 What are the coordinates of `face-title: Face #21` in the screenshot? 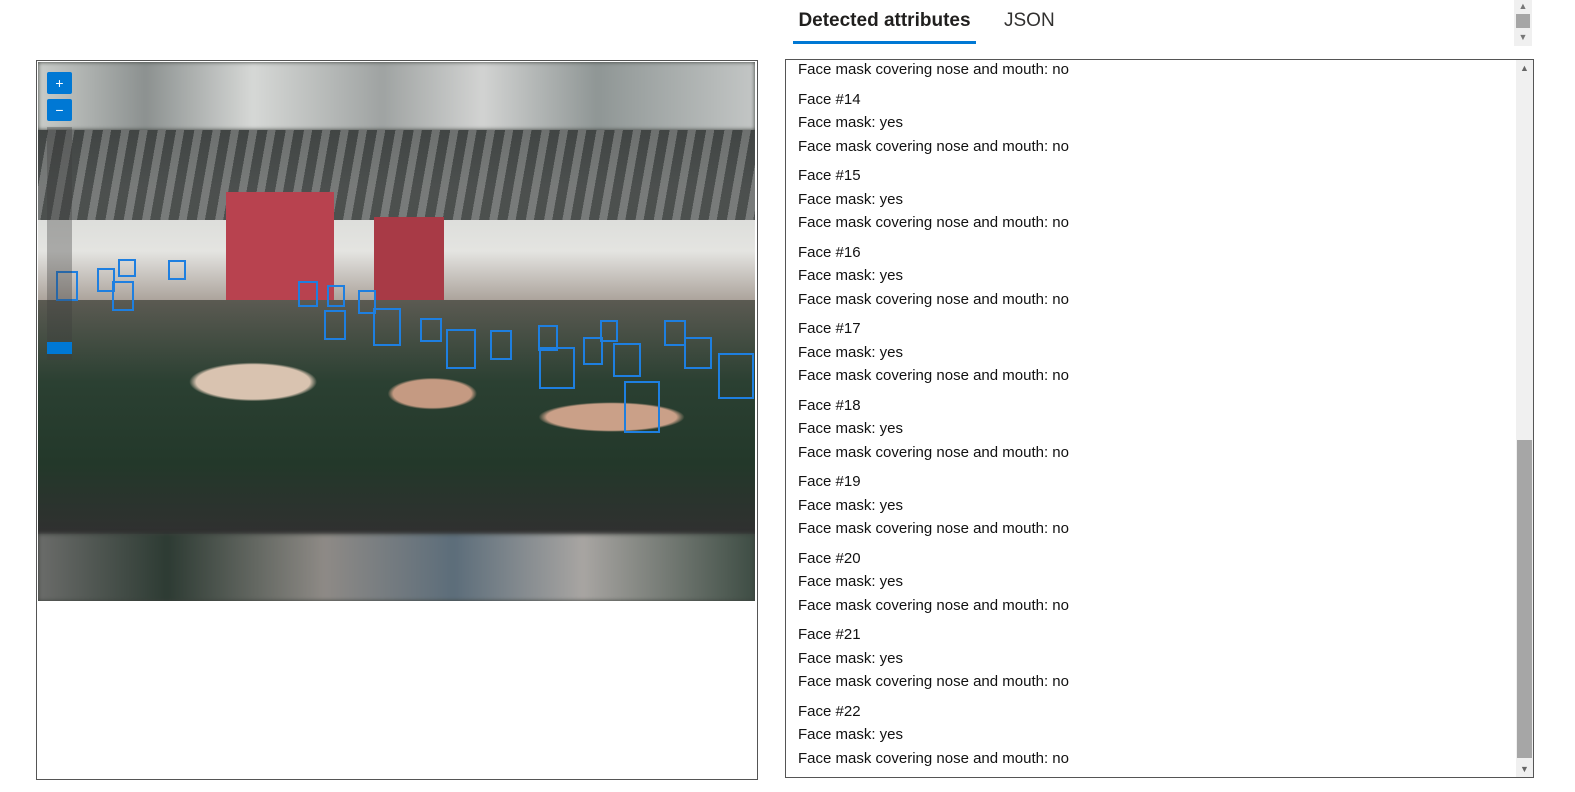 It's located at (829, 634).